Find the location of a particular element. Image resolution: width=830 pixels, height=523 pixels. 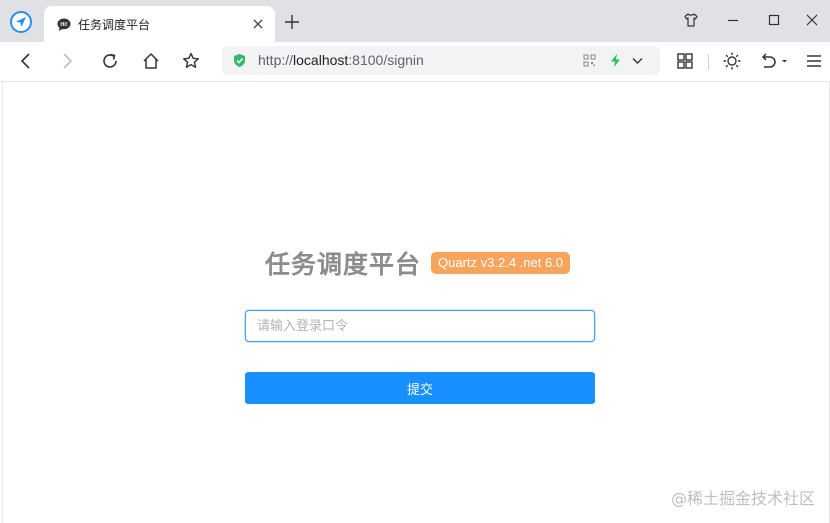

browser-toolbar: http://localhost:8100/signin is located at coordinates (415, 62).